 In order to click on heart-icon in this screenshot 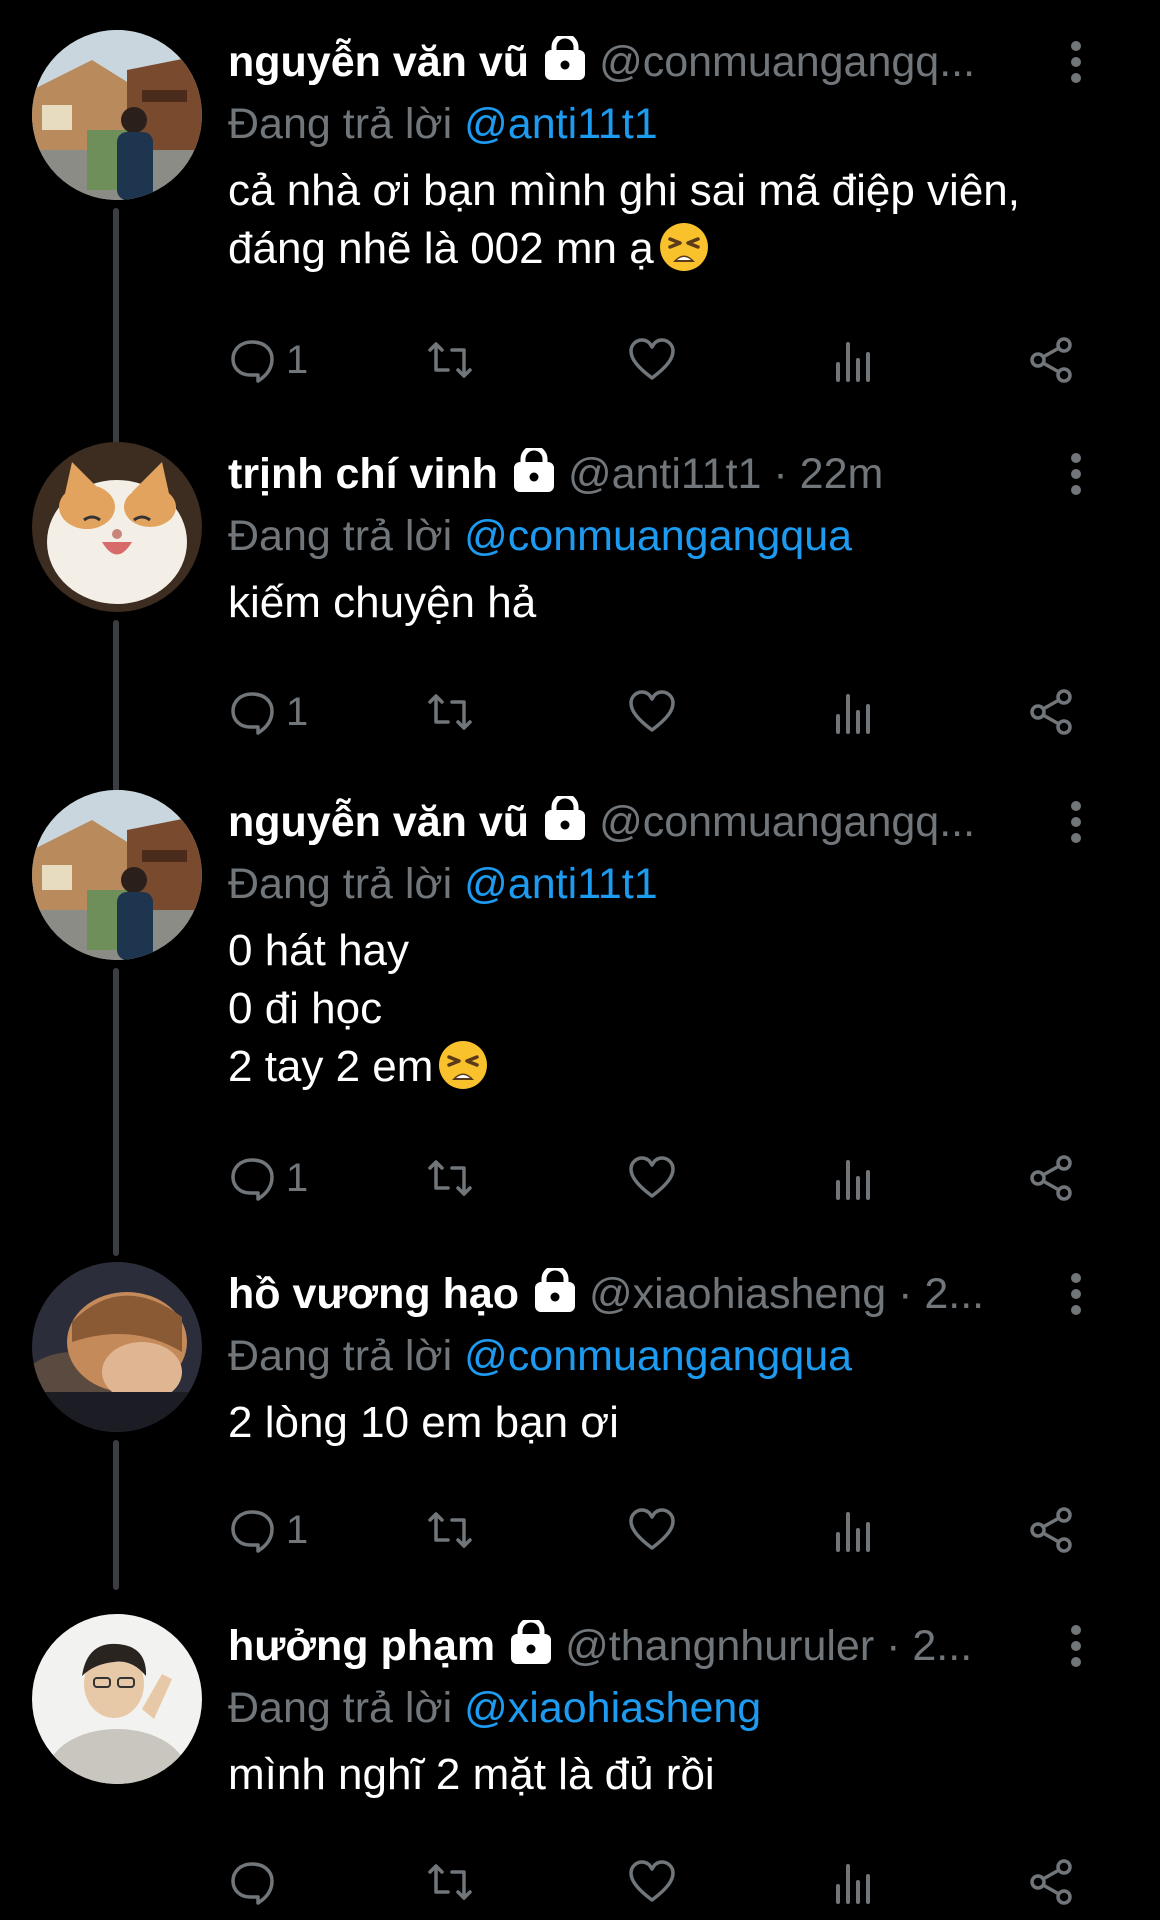, I will do `click(652, 1177)`.